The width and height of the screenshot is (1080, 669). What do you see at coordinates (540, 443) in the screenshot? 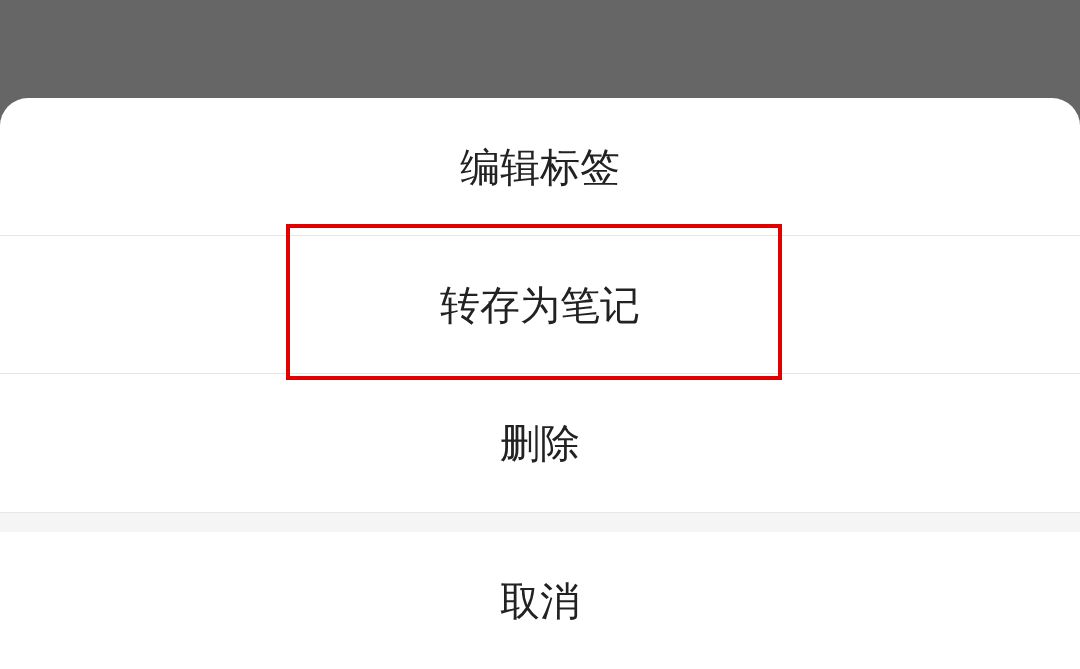
I see `menu-item: 删除` at bounding box center [540, 443].